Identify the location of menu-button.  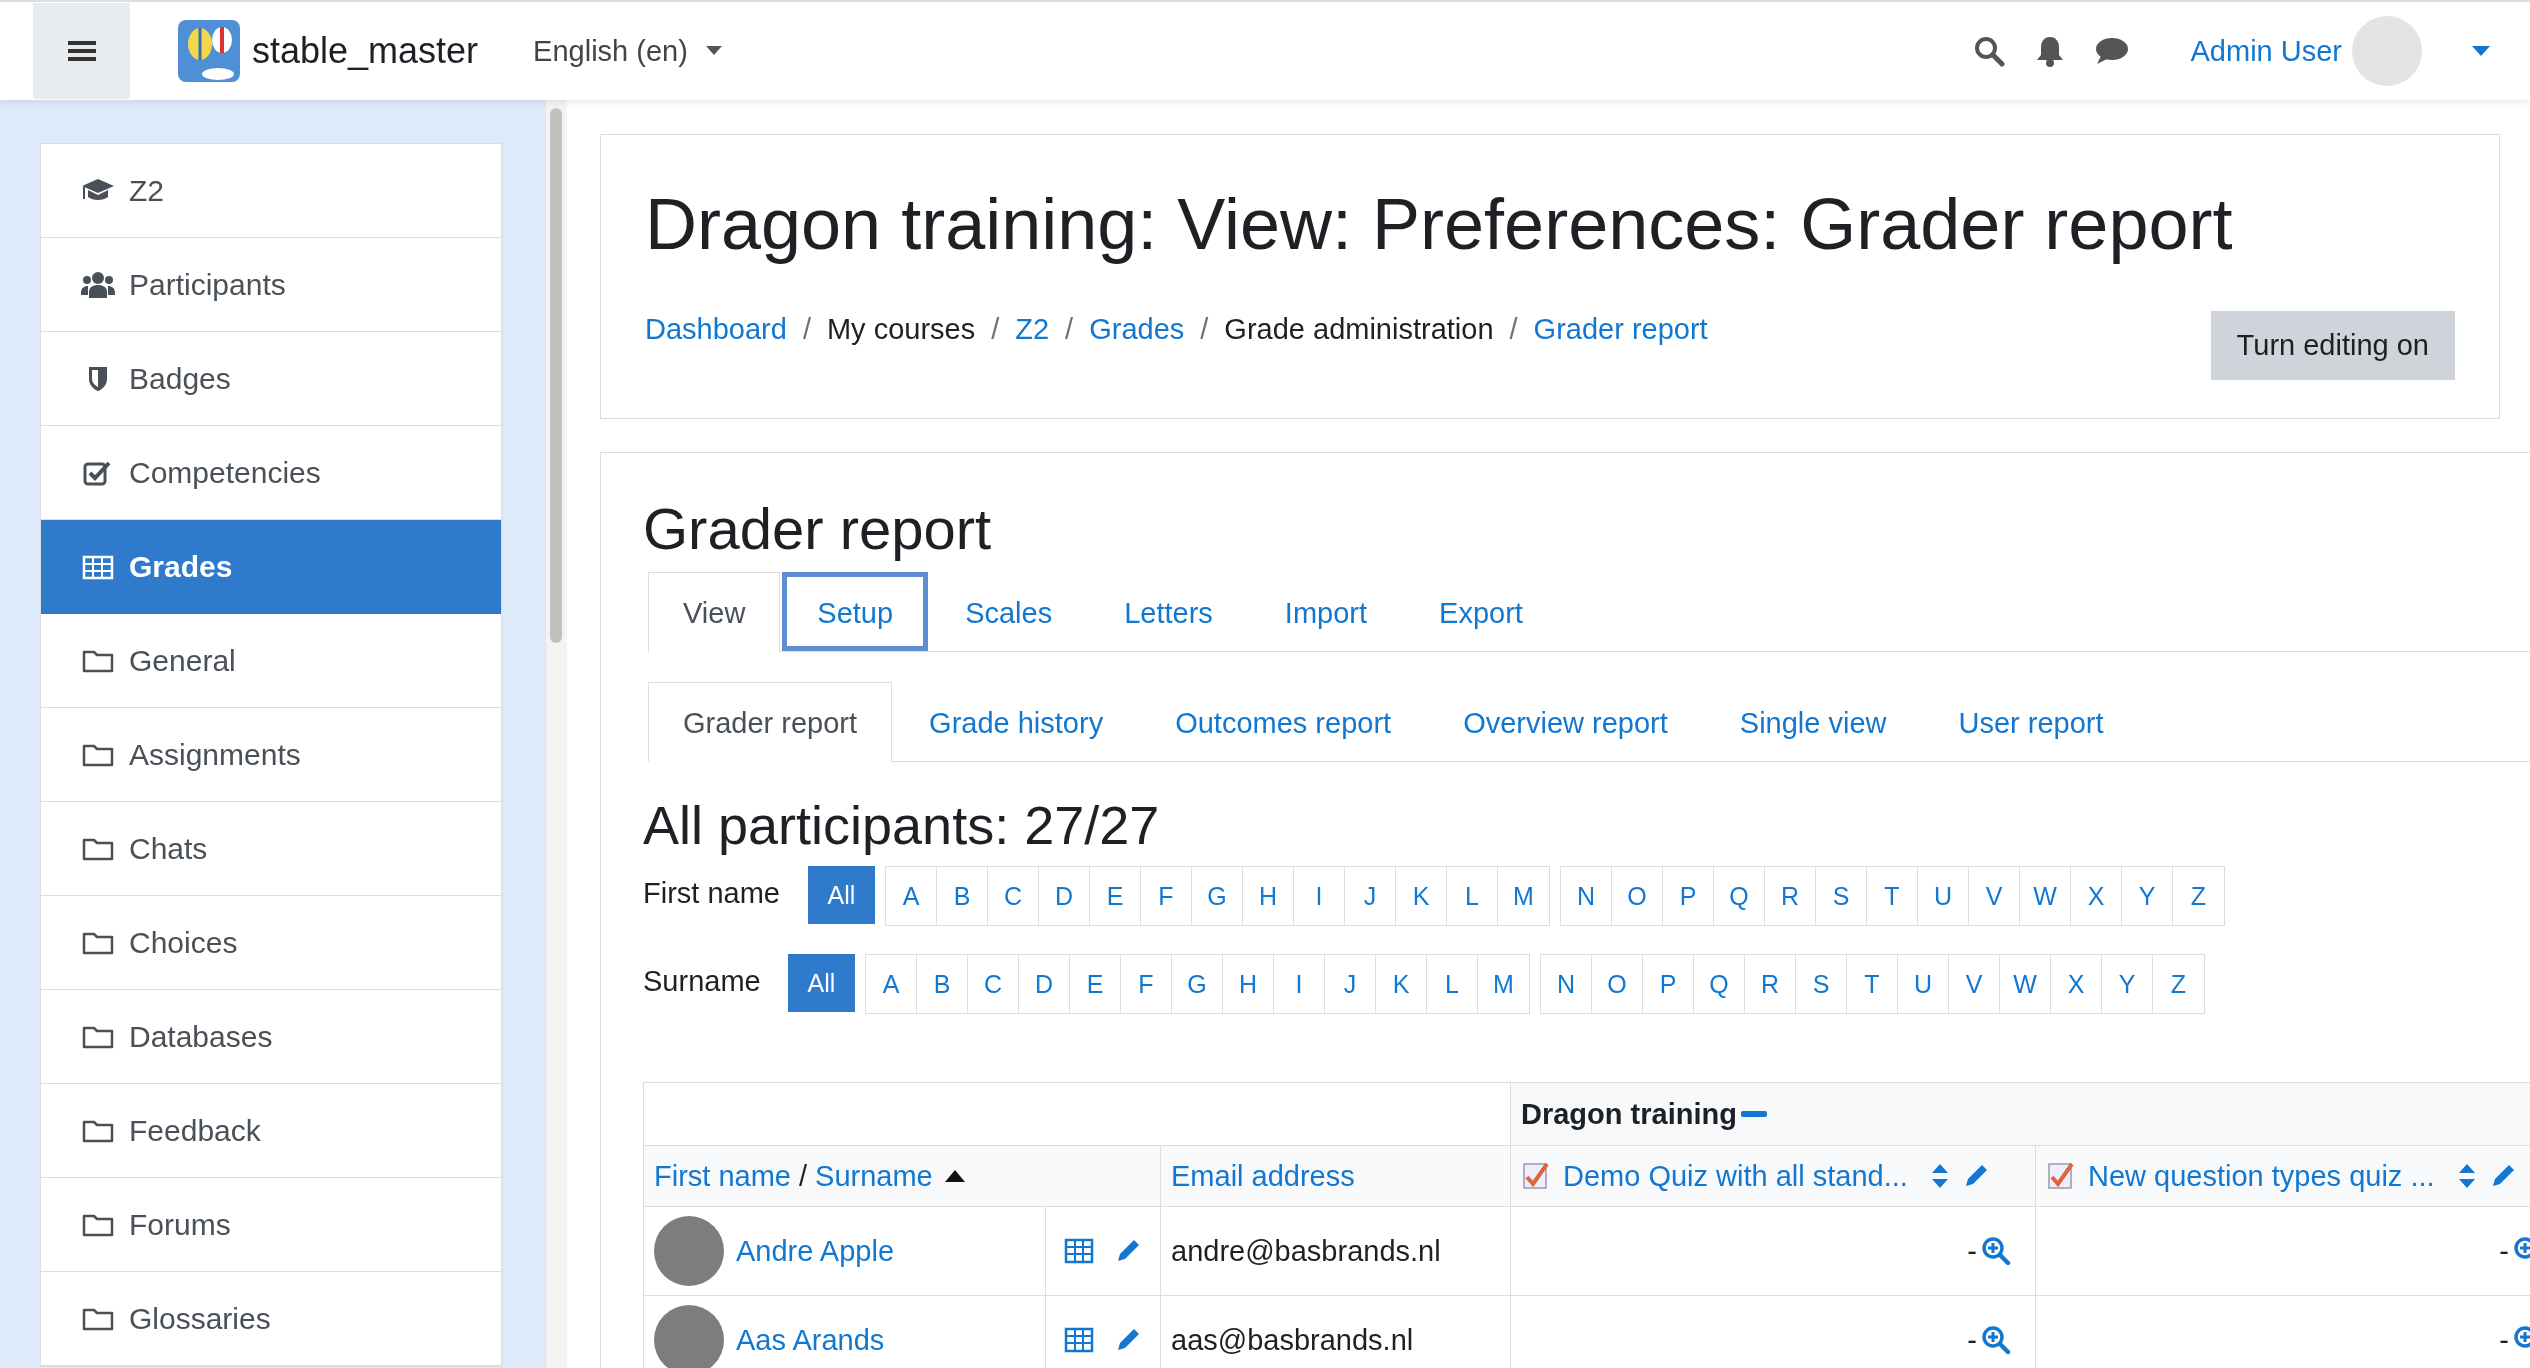
(81, 51).